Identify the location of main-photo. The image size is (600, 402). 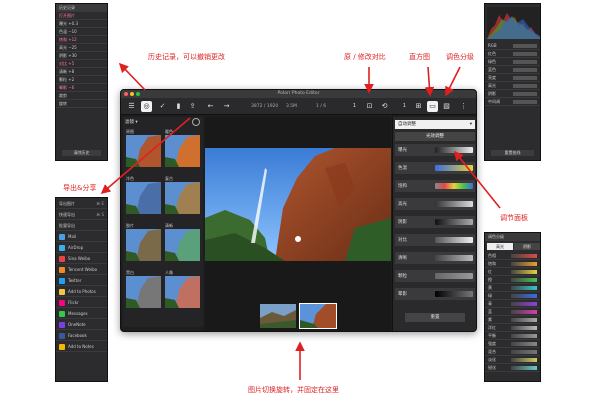
(298, 204).